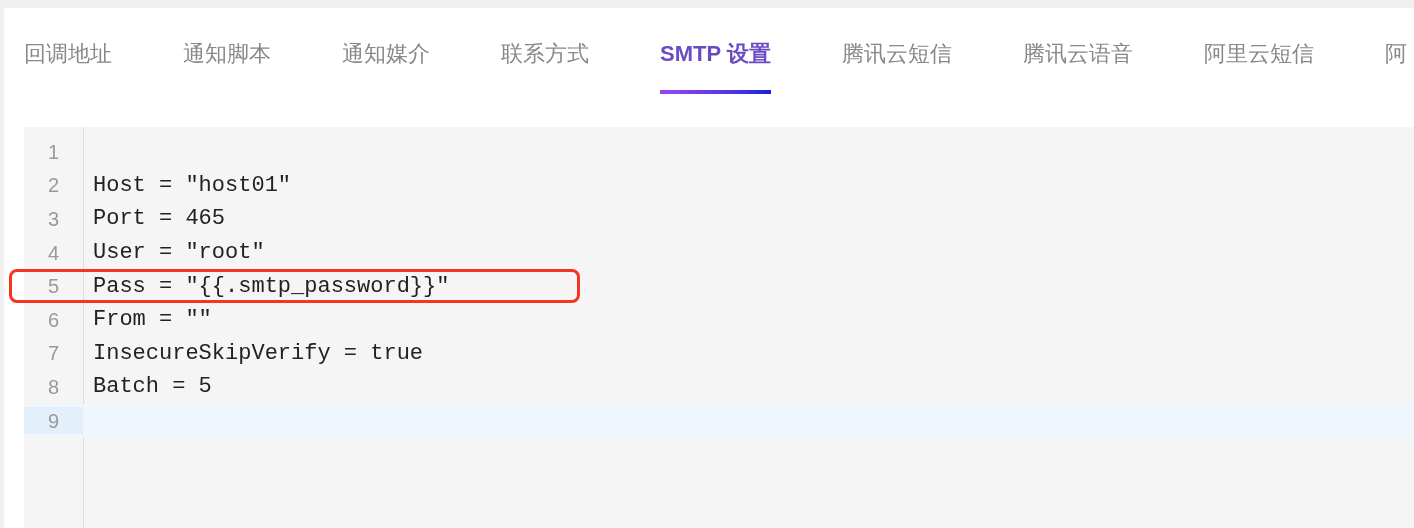  Describe the element at coordinates (53, 287) in the screenshot. I see `line-number: 5` at that location.